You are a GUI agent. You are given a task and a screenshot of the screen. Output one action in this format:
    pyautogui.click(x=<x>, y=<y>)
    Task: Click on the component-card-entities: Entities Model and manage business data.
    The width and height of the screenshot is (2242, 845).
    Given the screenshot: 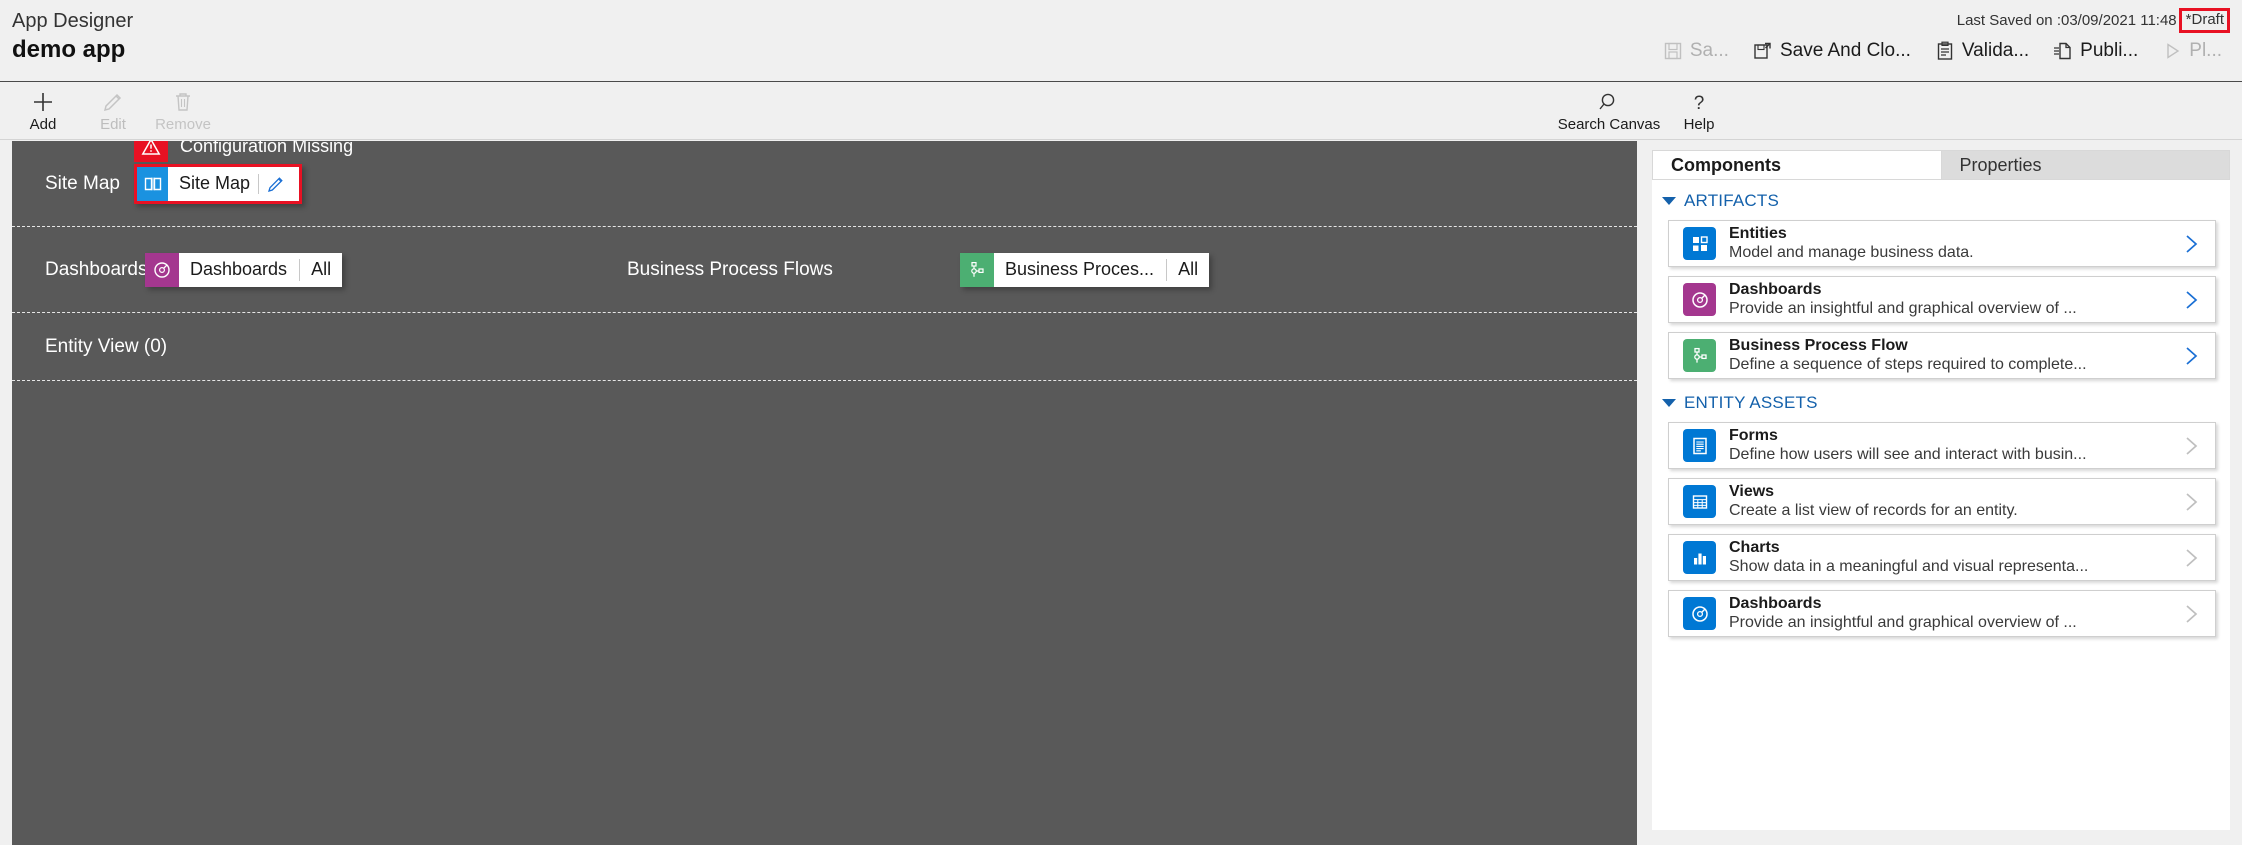 What is the action you would take?
    pyautogui.click(x=1942, y=243)
    